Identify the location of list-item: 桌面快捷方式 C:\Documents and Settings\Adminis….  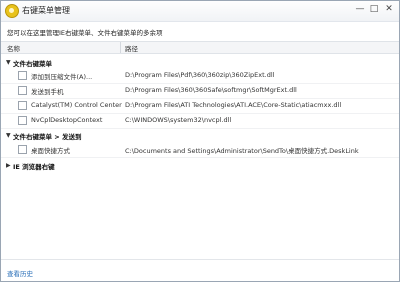
(200, 150).